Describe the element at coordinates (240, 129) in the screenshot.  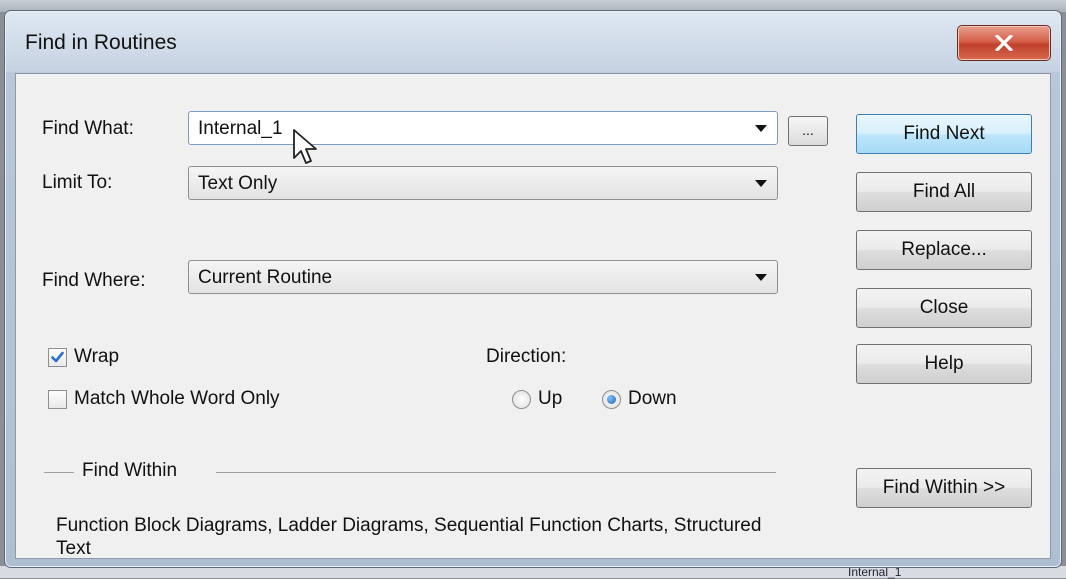
I see `find-what-input: Internal_1` at that location.